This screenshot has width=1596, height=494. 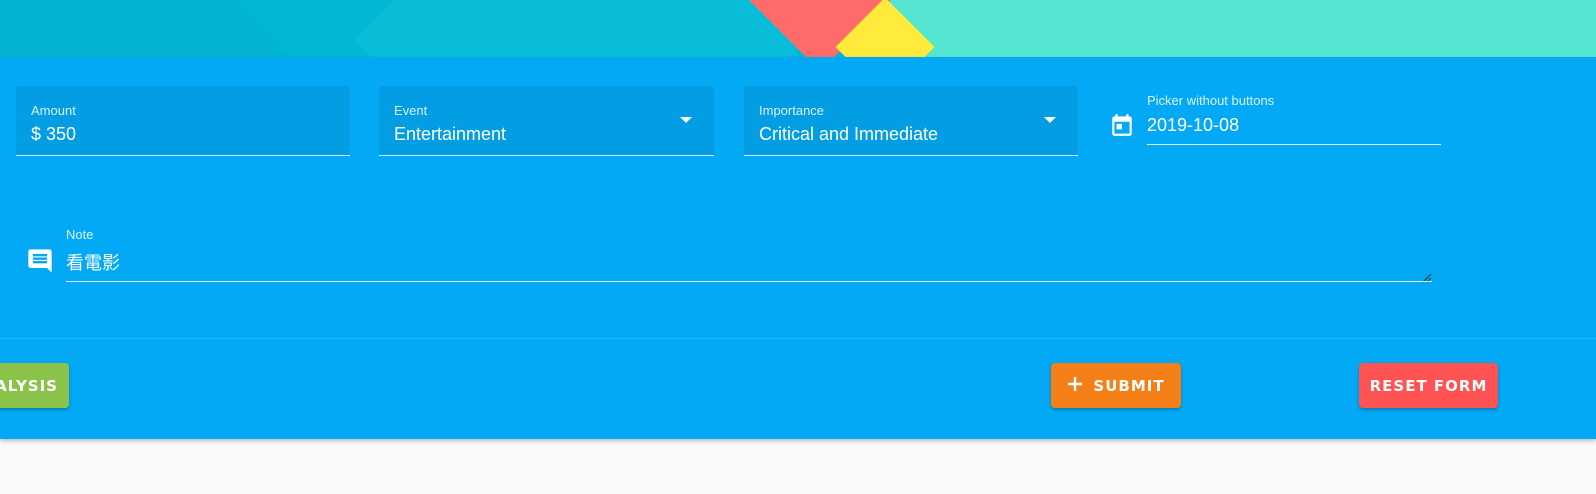 What do you see at coordinates (1129, 385) in the screenshot?
I see `submit-button-label: SUBMIT` at bounding box center [1129, 385].